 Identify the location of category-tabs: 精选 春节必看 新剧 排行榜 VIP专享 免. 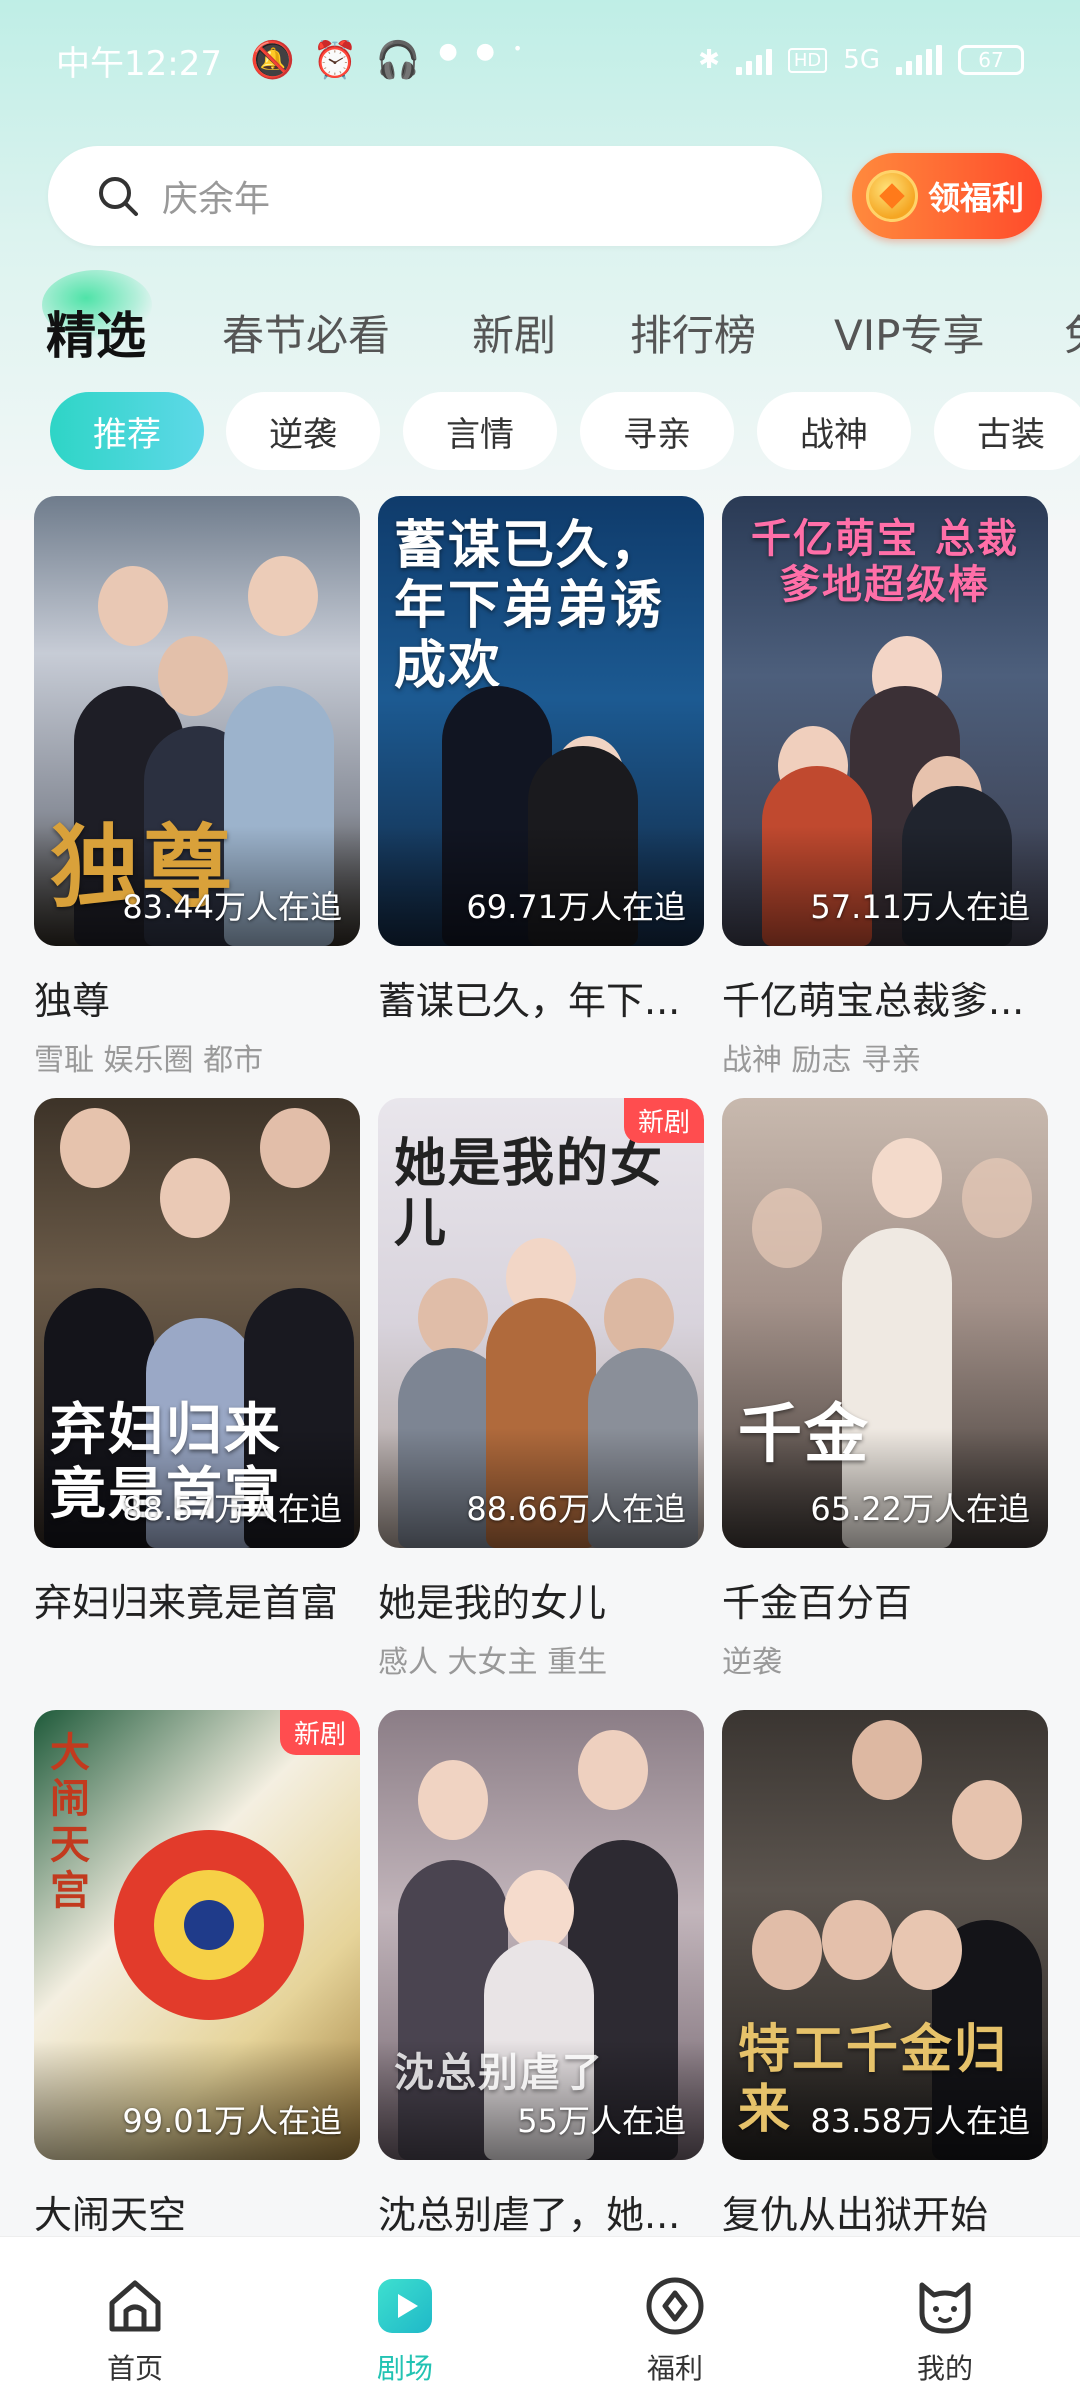
(540, 336).